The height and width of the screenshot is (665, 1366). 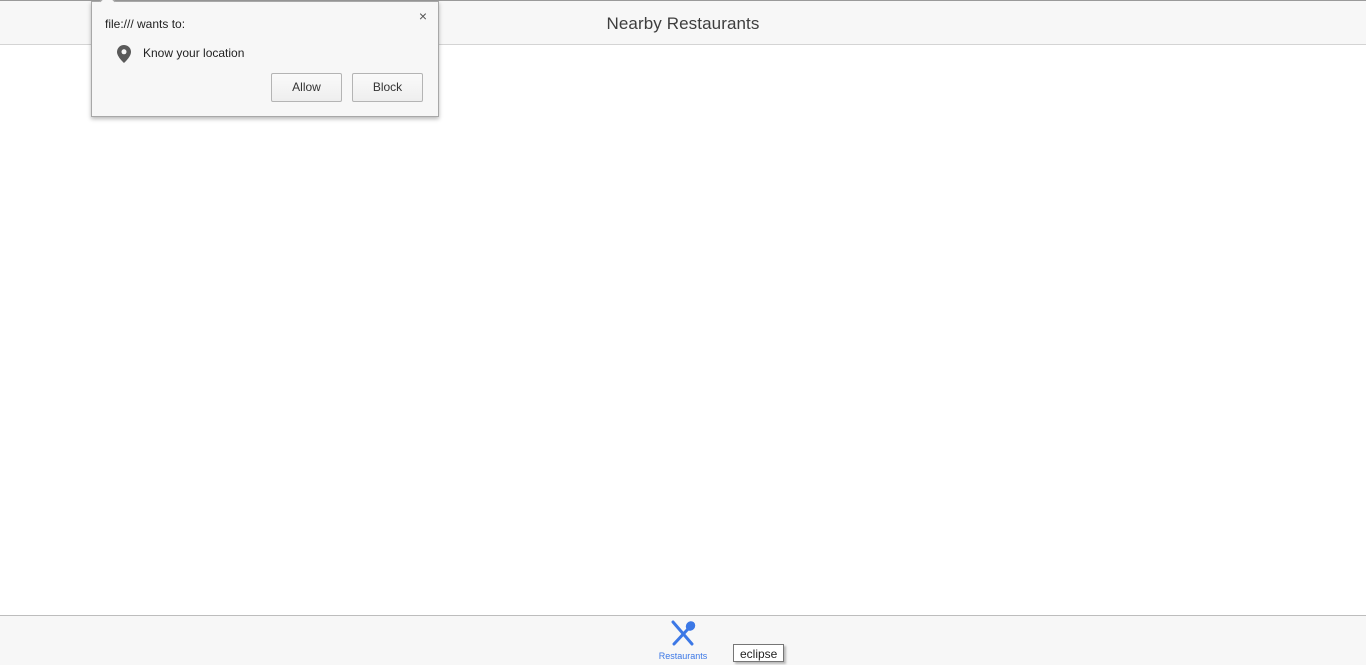 What do you see at coordinates (124, 54) in the screenshot?
I see `location-pin-icon` at bounding box center [124, 54].